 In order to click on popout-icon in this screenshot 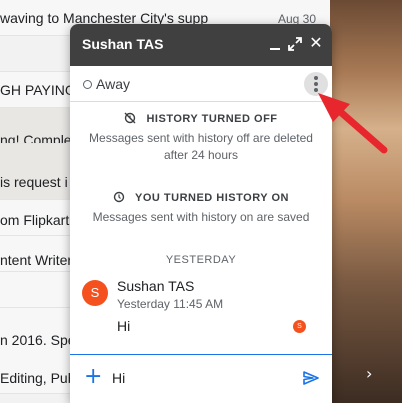, I will do `click(295, 44)`.